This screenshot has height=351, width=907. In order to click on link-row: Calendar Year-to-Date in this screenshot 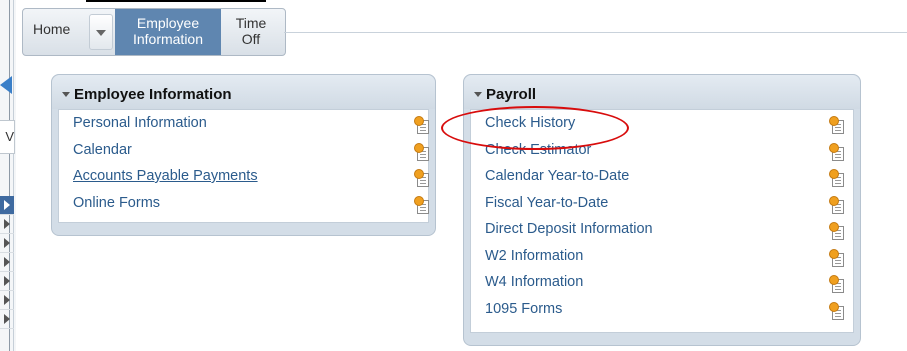, I will do `click(662, 178)`.